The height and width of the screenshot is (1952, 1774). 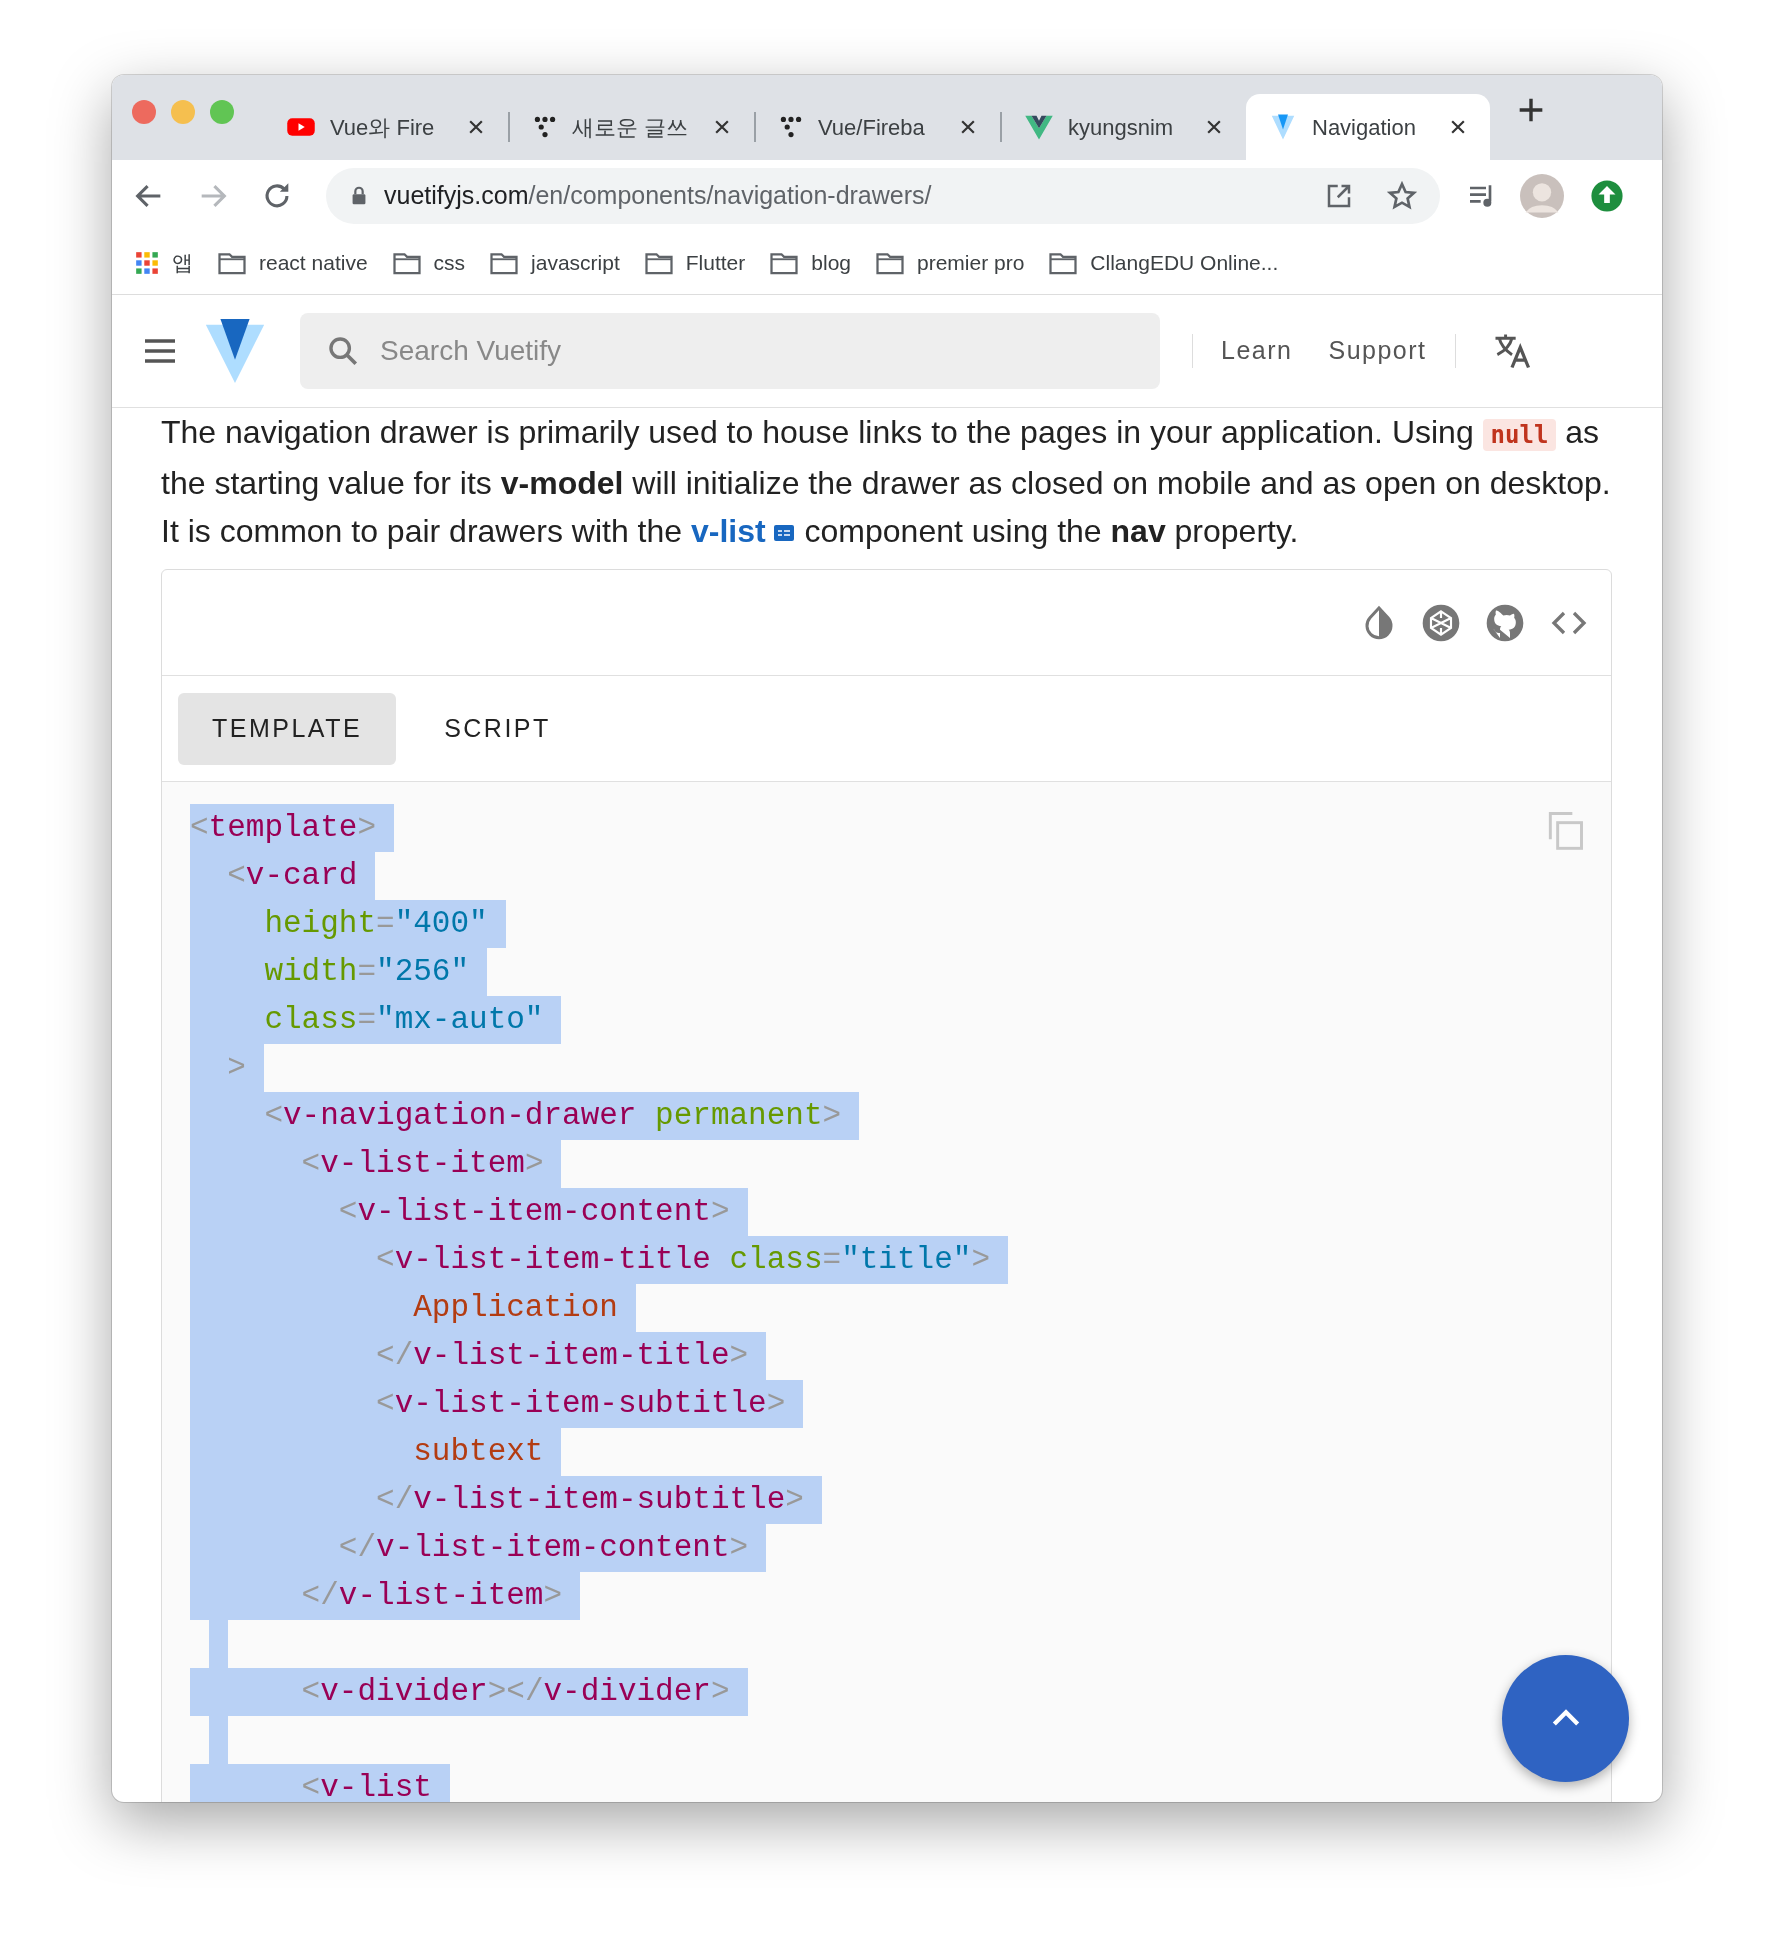 I want to click on star-icon, so click(x=1402, y=196).